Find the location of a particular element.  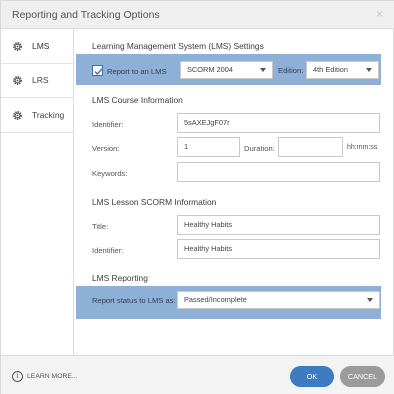

report-to-lms-label: Report to an LMS is located at coordinates (137, 71).